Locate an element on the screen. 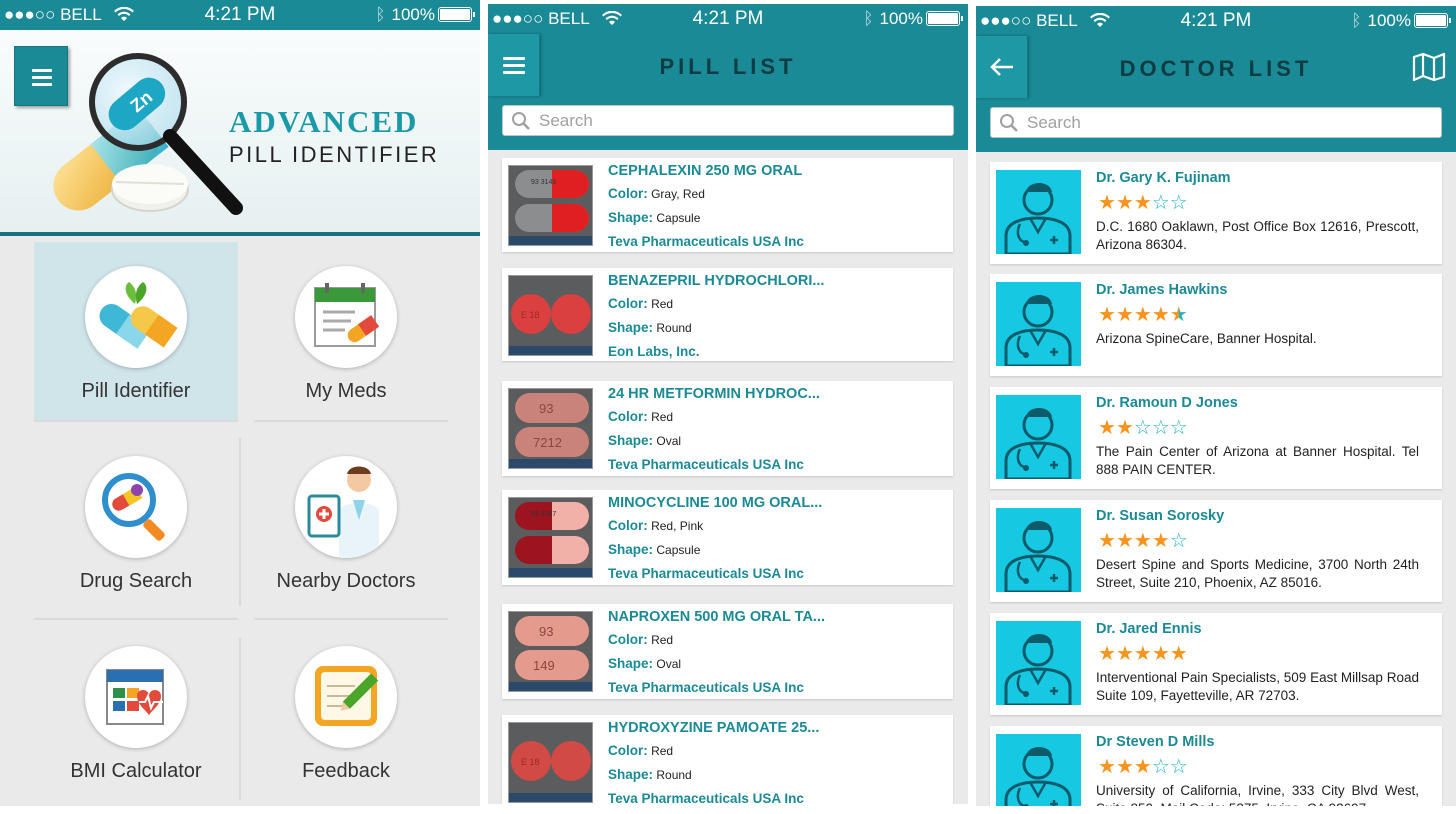  tile-label: Pill Identifier is located at coordinates (136, 391).